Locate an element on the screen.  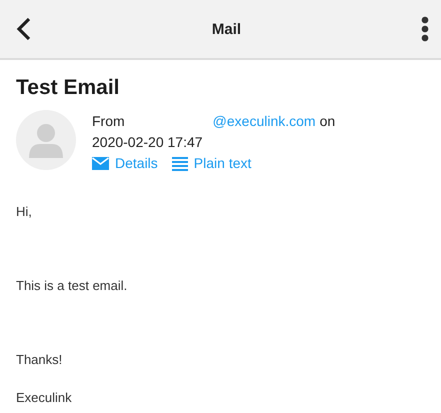
sender-link: @execulink.com is located at coordinates (264, 121).